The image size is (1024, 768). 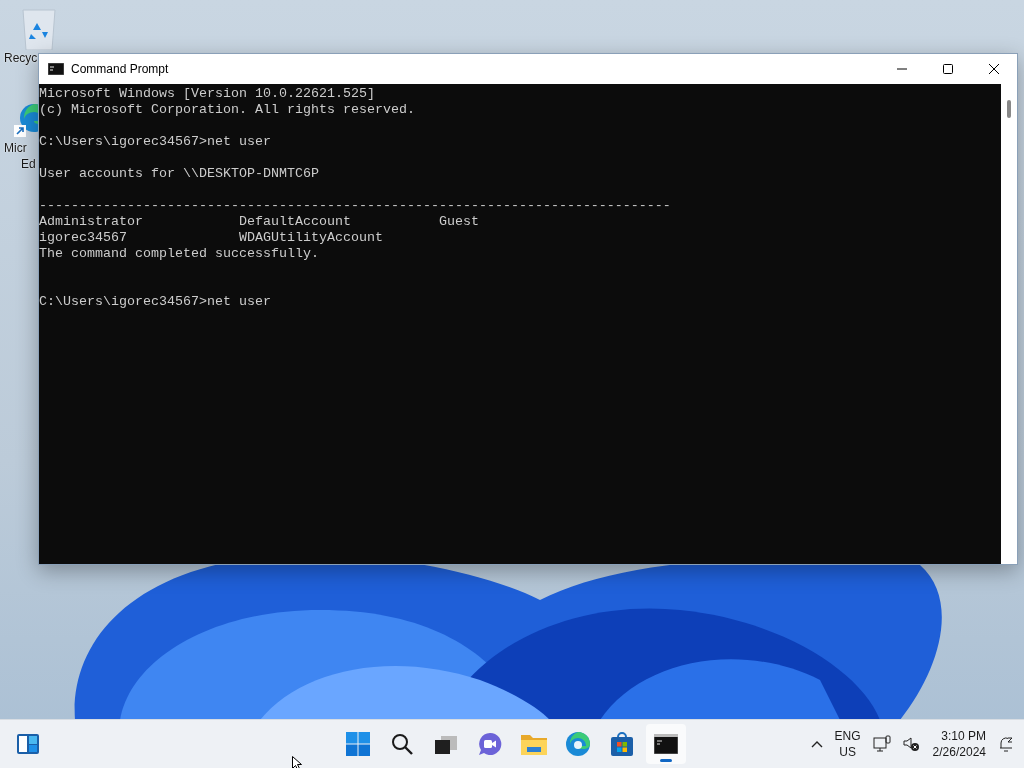 What do you see at coordinates (622, 744) in the screenshot?
I see `store-icon` at bounding box center [622, 744].